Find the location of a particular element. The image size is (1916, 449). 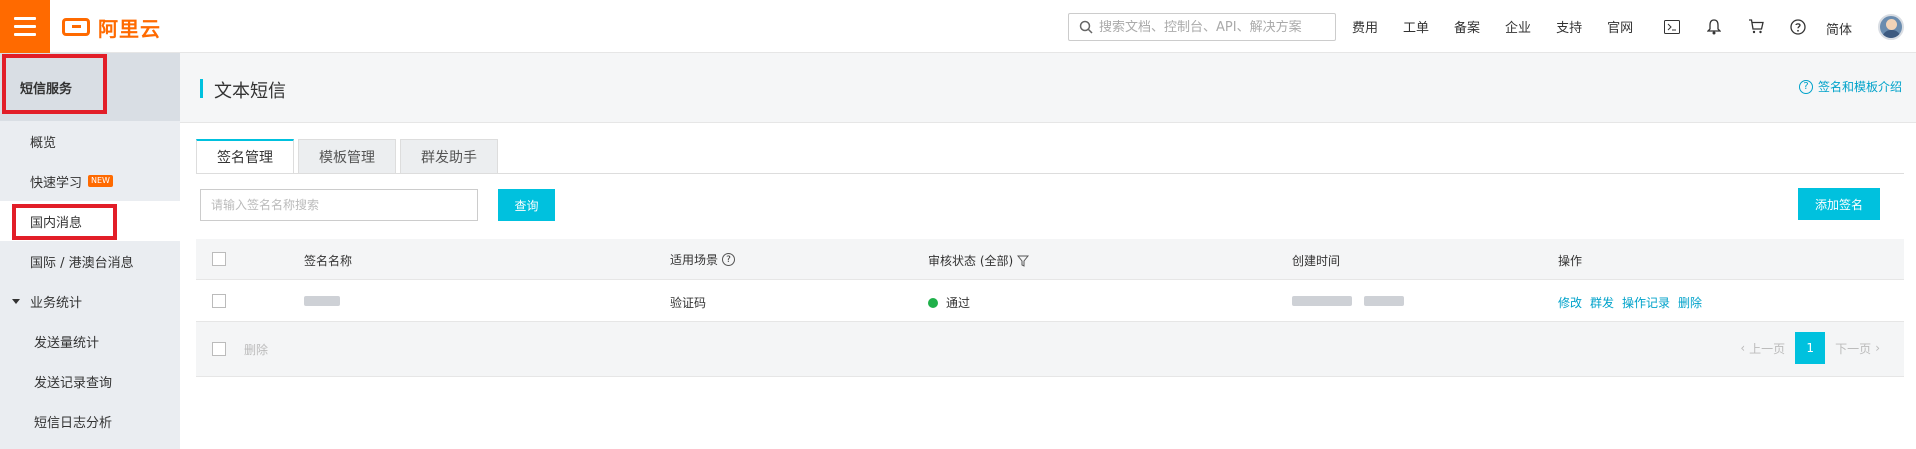

tab-bulk-send: 群发助手 is located at coordinates (449, 156).